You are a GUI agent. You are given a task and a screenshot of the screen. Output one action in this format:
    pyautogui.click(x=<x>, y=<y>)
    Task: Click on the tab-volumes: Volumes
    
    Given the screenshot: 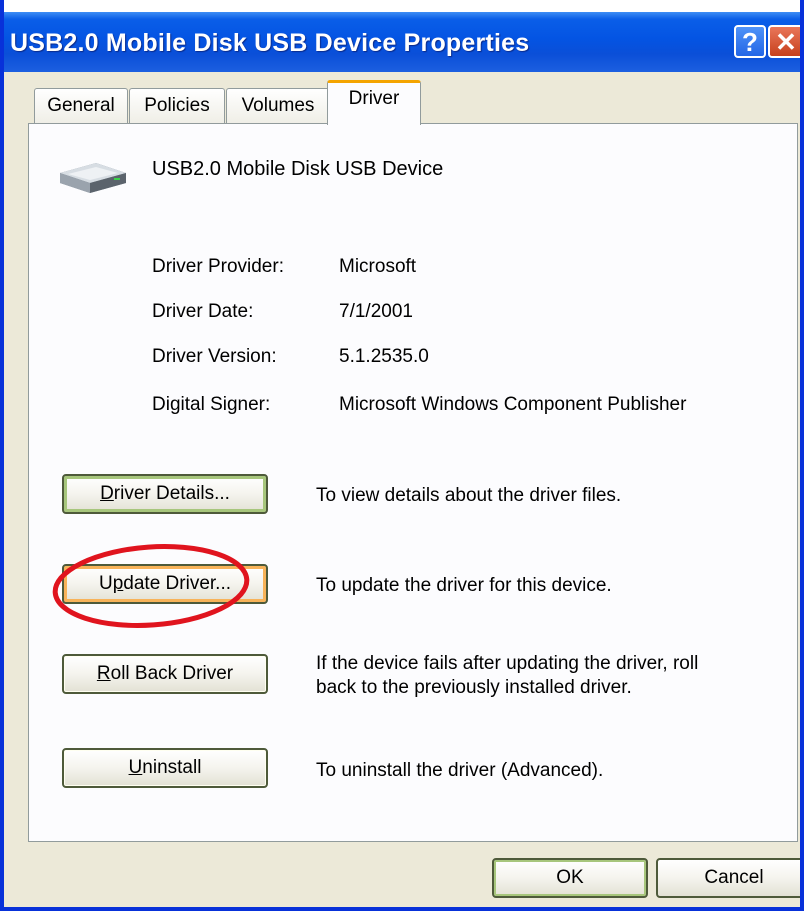 What is the action you would take?
    pyautogui.click(x=278, y=106)
    